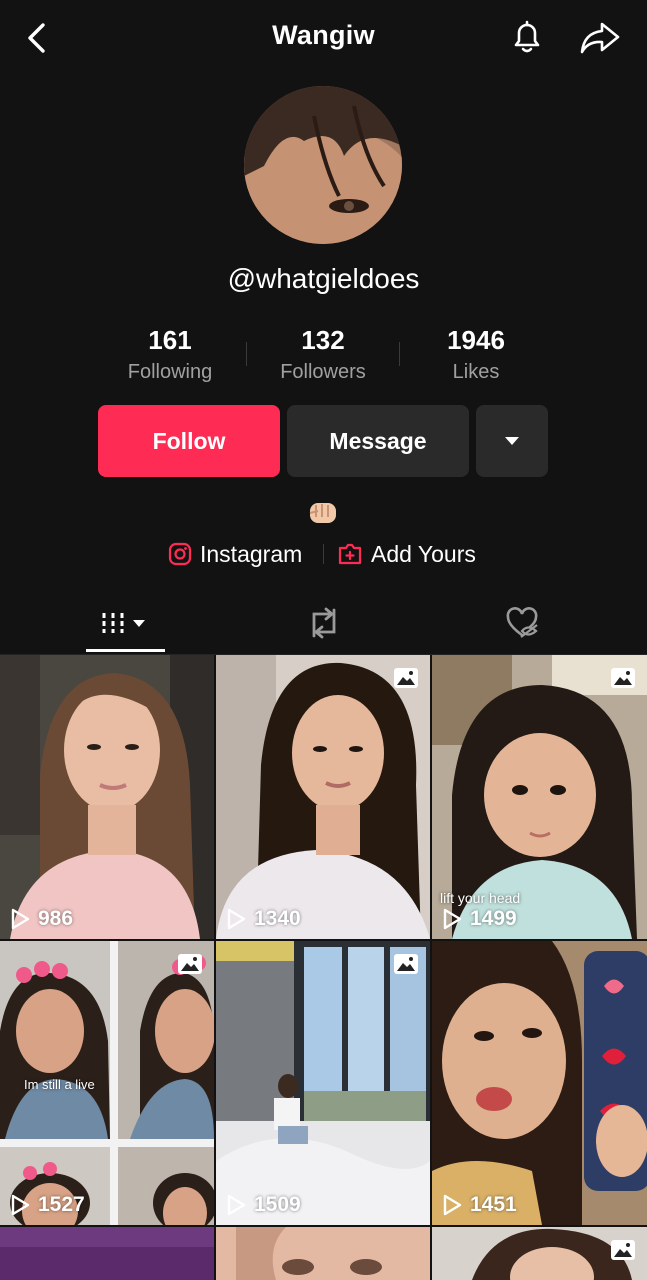 The height and width of the screenshot is (1280, 647). What do you see at coordinates (125, 650) in the screenshot?
I see `active-tab-indicator` at bounding box center [125, 650].